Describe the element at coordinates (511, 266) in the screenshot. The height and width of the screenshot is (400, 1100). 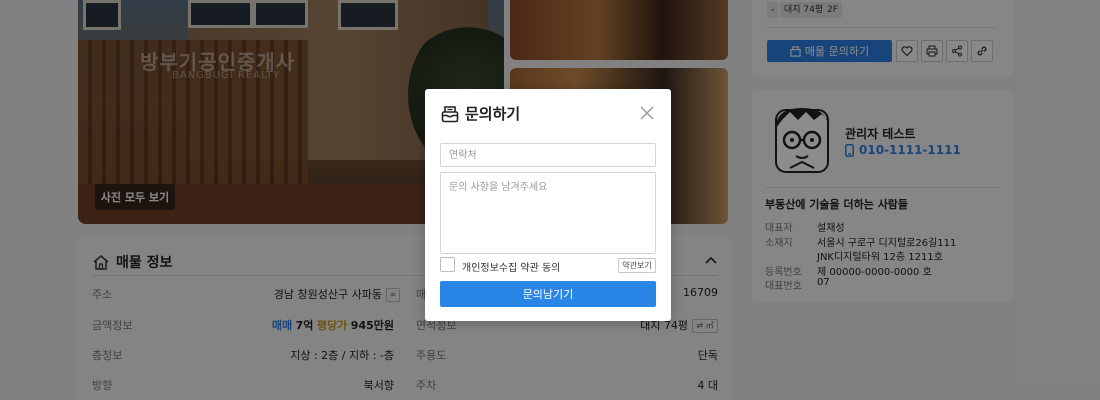
I see `agree-label: 개인정보수집 약관 동의` at that location.